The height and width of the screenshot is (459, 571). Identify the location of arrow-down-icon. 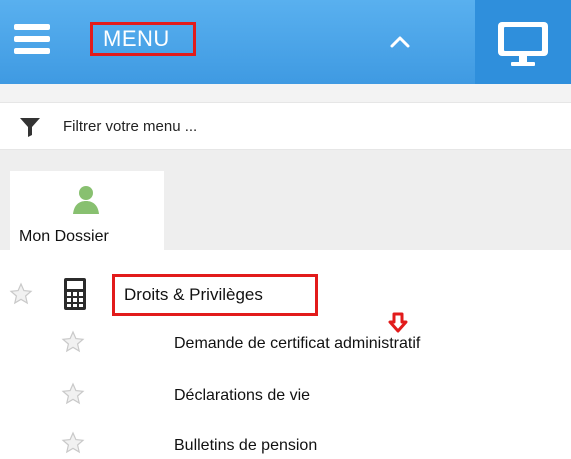
(398, 322).